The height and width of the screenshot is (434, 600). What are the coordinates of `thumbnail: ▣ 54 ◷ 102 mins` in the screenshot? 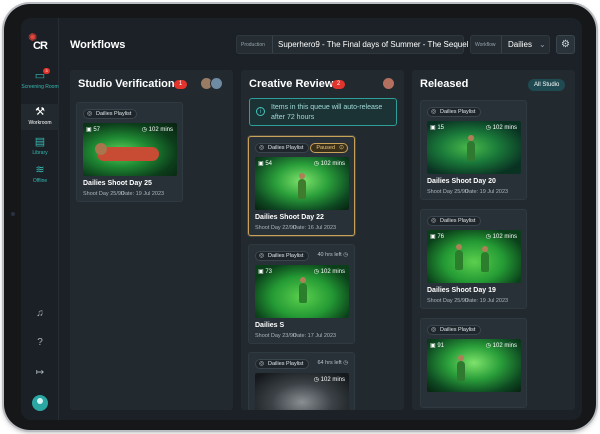 It's located at (302, 183).